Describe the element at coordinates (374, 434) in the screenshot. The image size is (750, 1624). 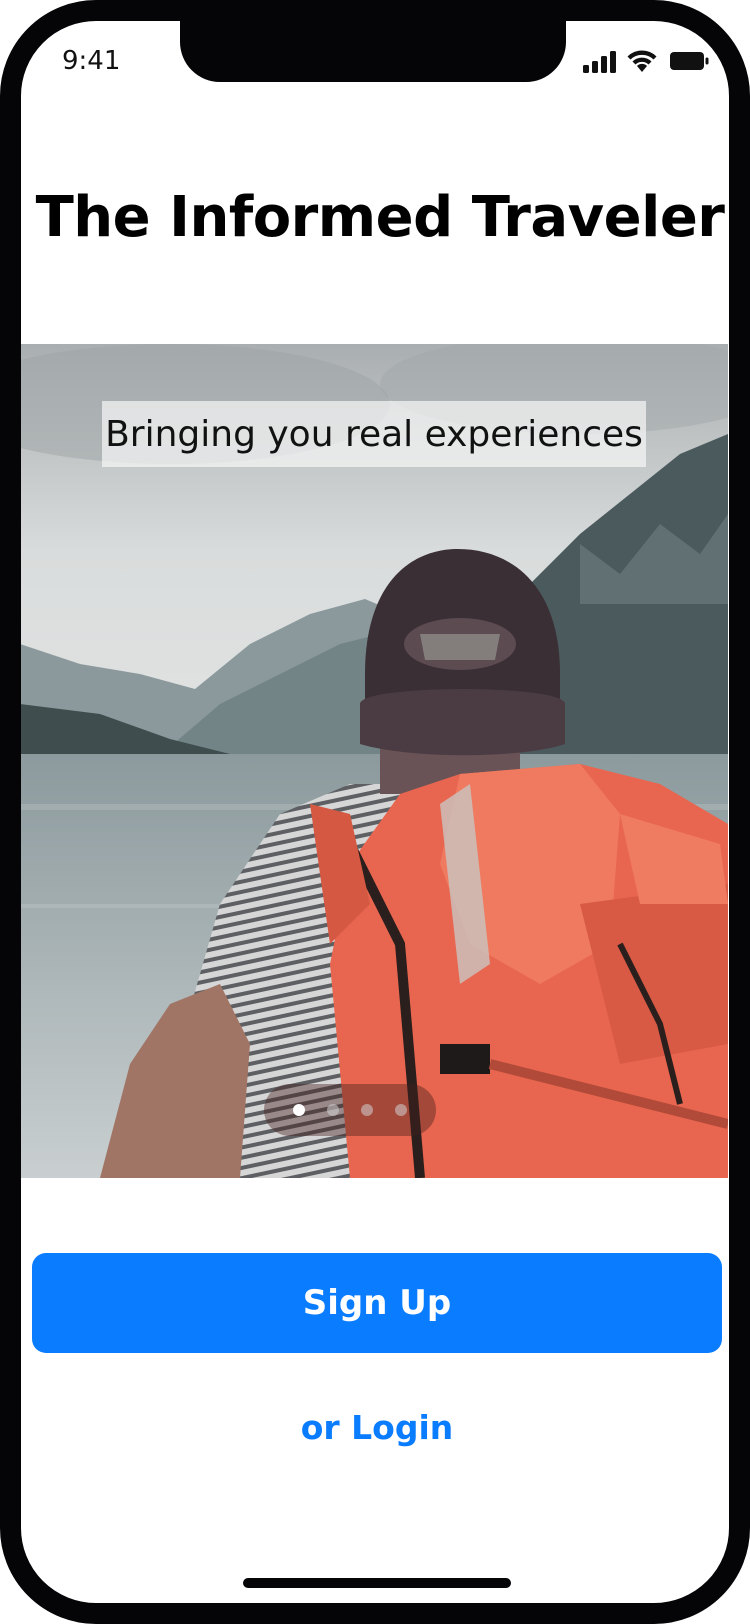
I see `carousel-tagline: Bringing you real experiences` at that location.